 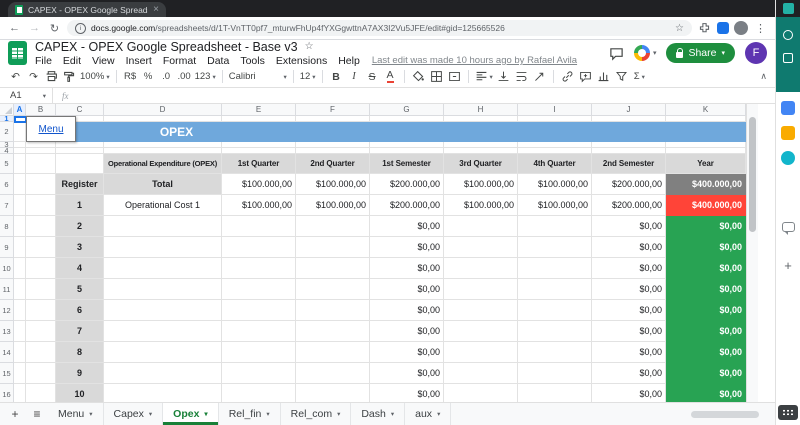 I want to click on menu-insert: Insert, so click(x=139, y=61).